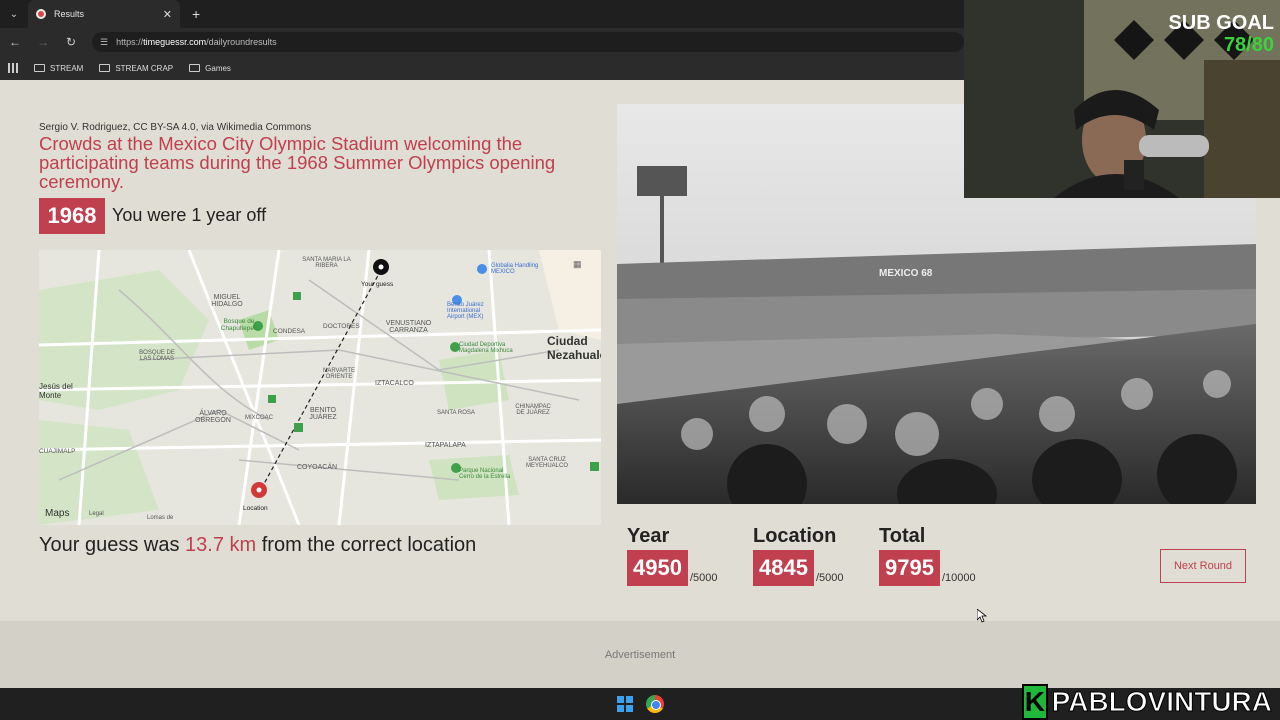 Image resolution: width=1280 pixels, height=720 pixels. What do you see at coordinates (72, 216) in the screenshot?
I see `correct-year-badge: 1968` at bounding box center [72, 216].